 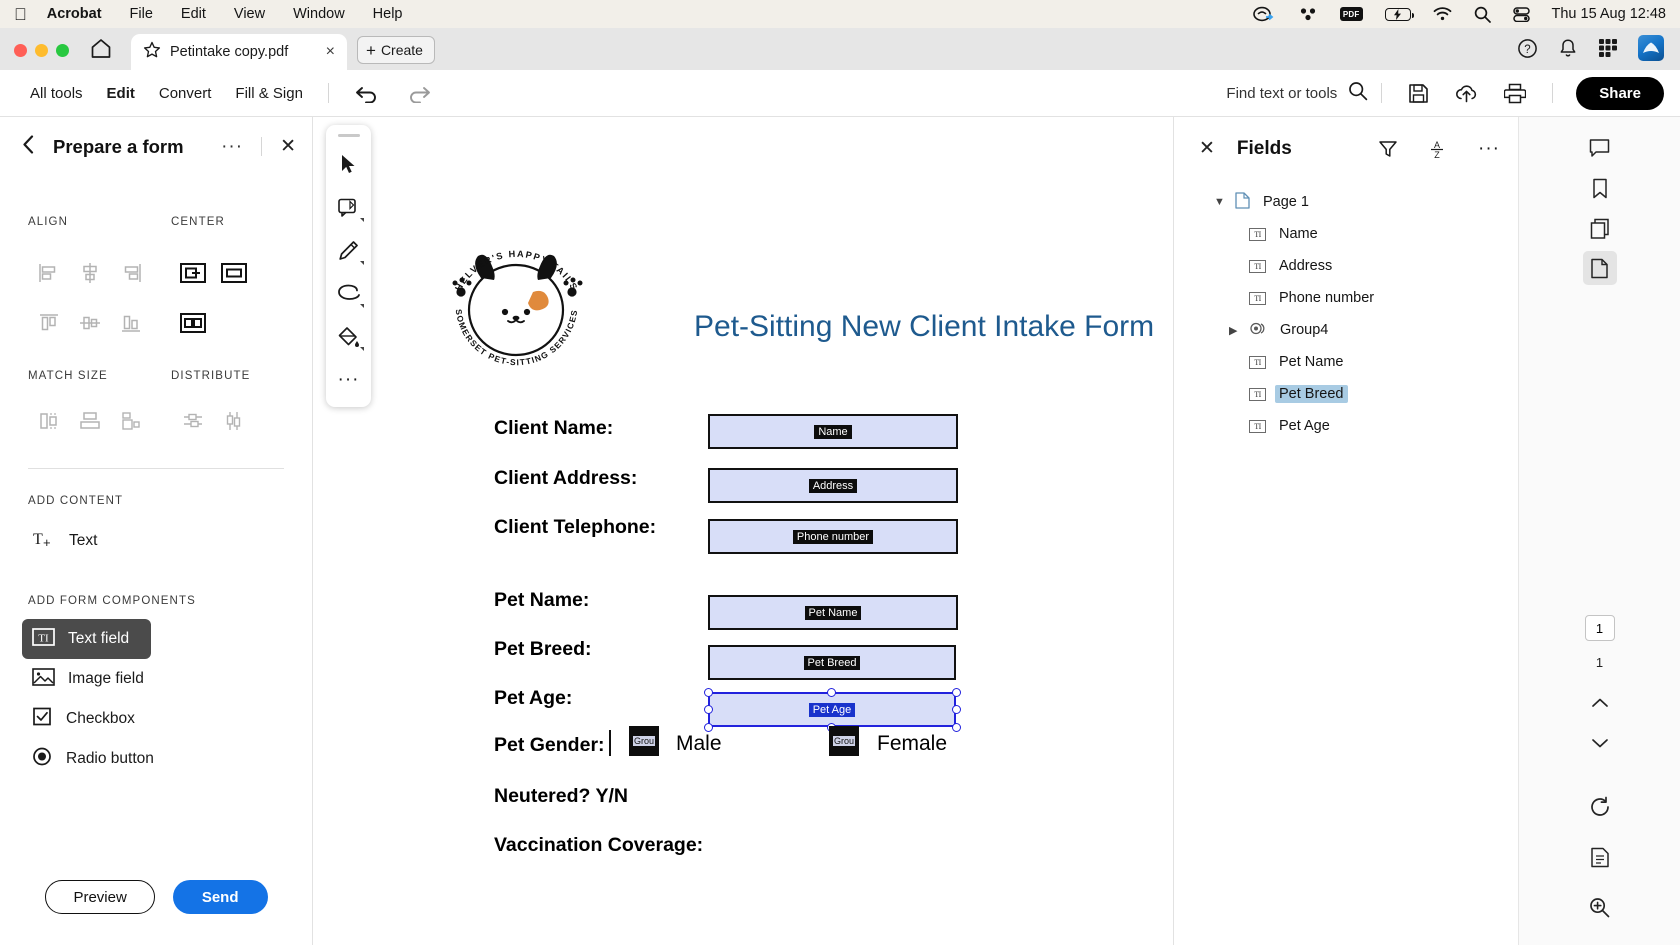 I want to click on close-window-button, so click(x=20, y=50).